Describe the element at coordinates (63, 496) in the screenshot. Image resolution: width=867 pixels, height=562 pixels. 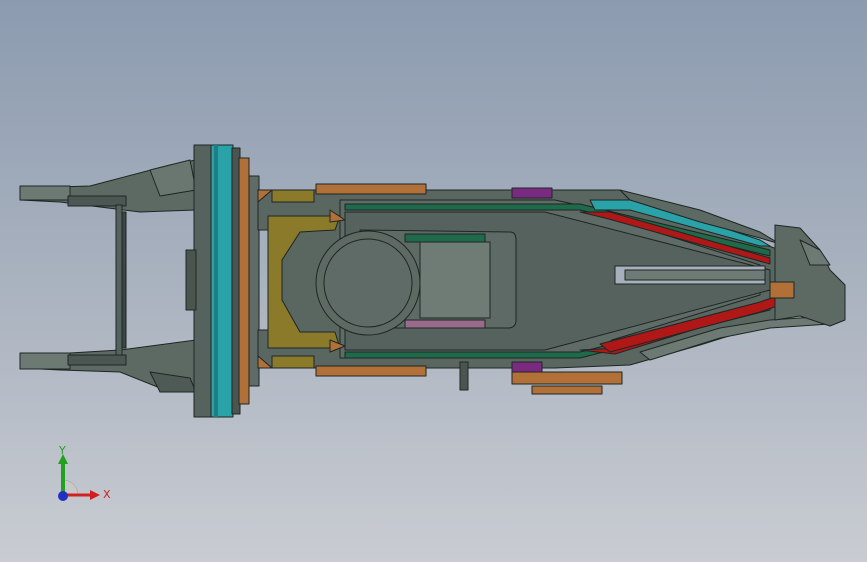
I see `z-axis-dot` at that location.